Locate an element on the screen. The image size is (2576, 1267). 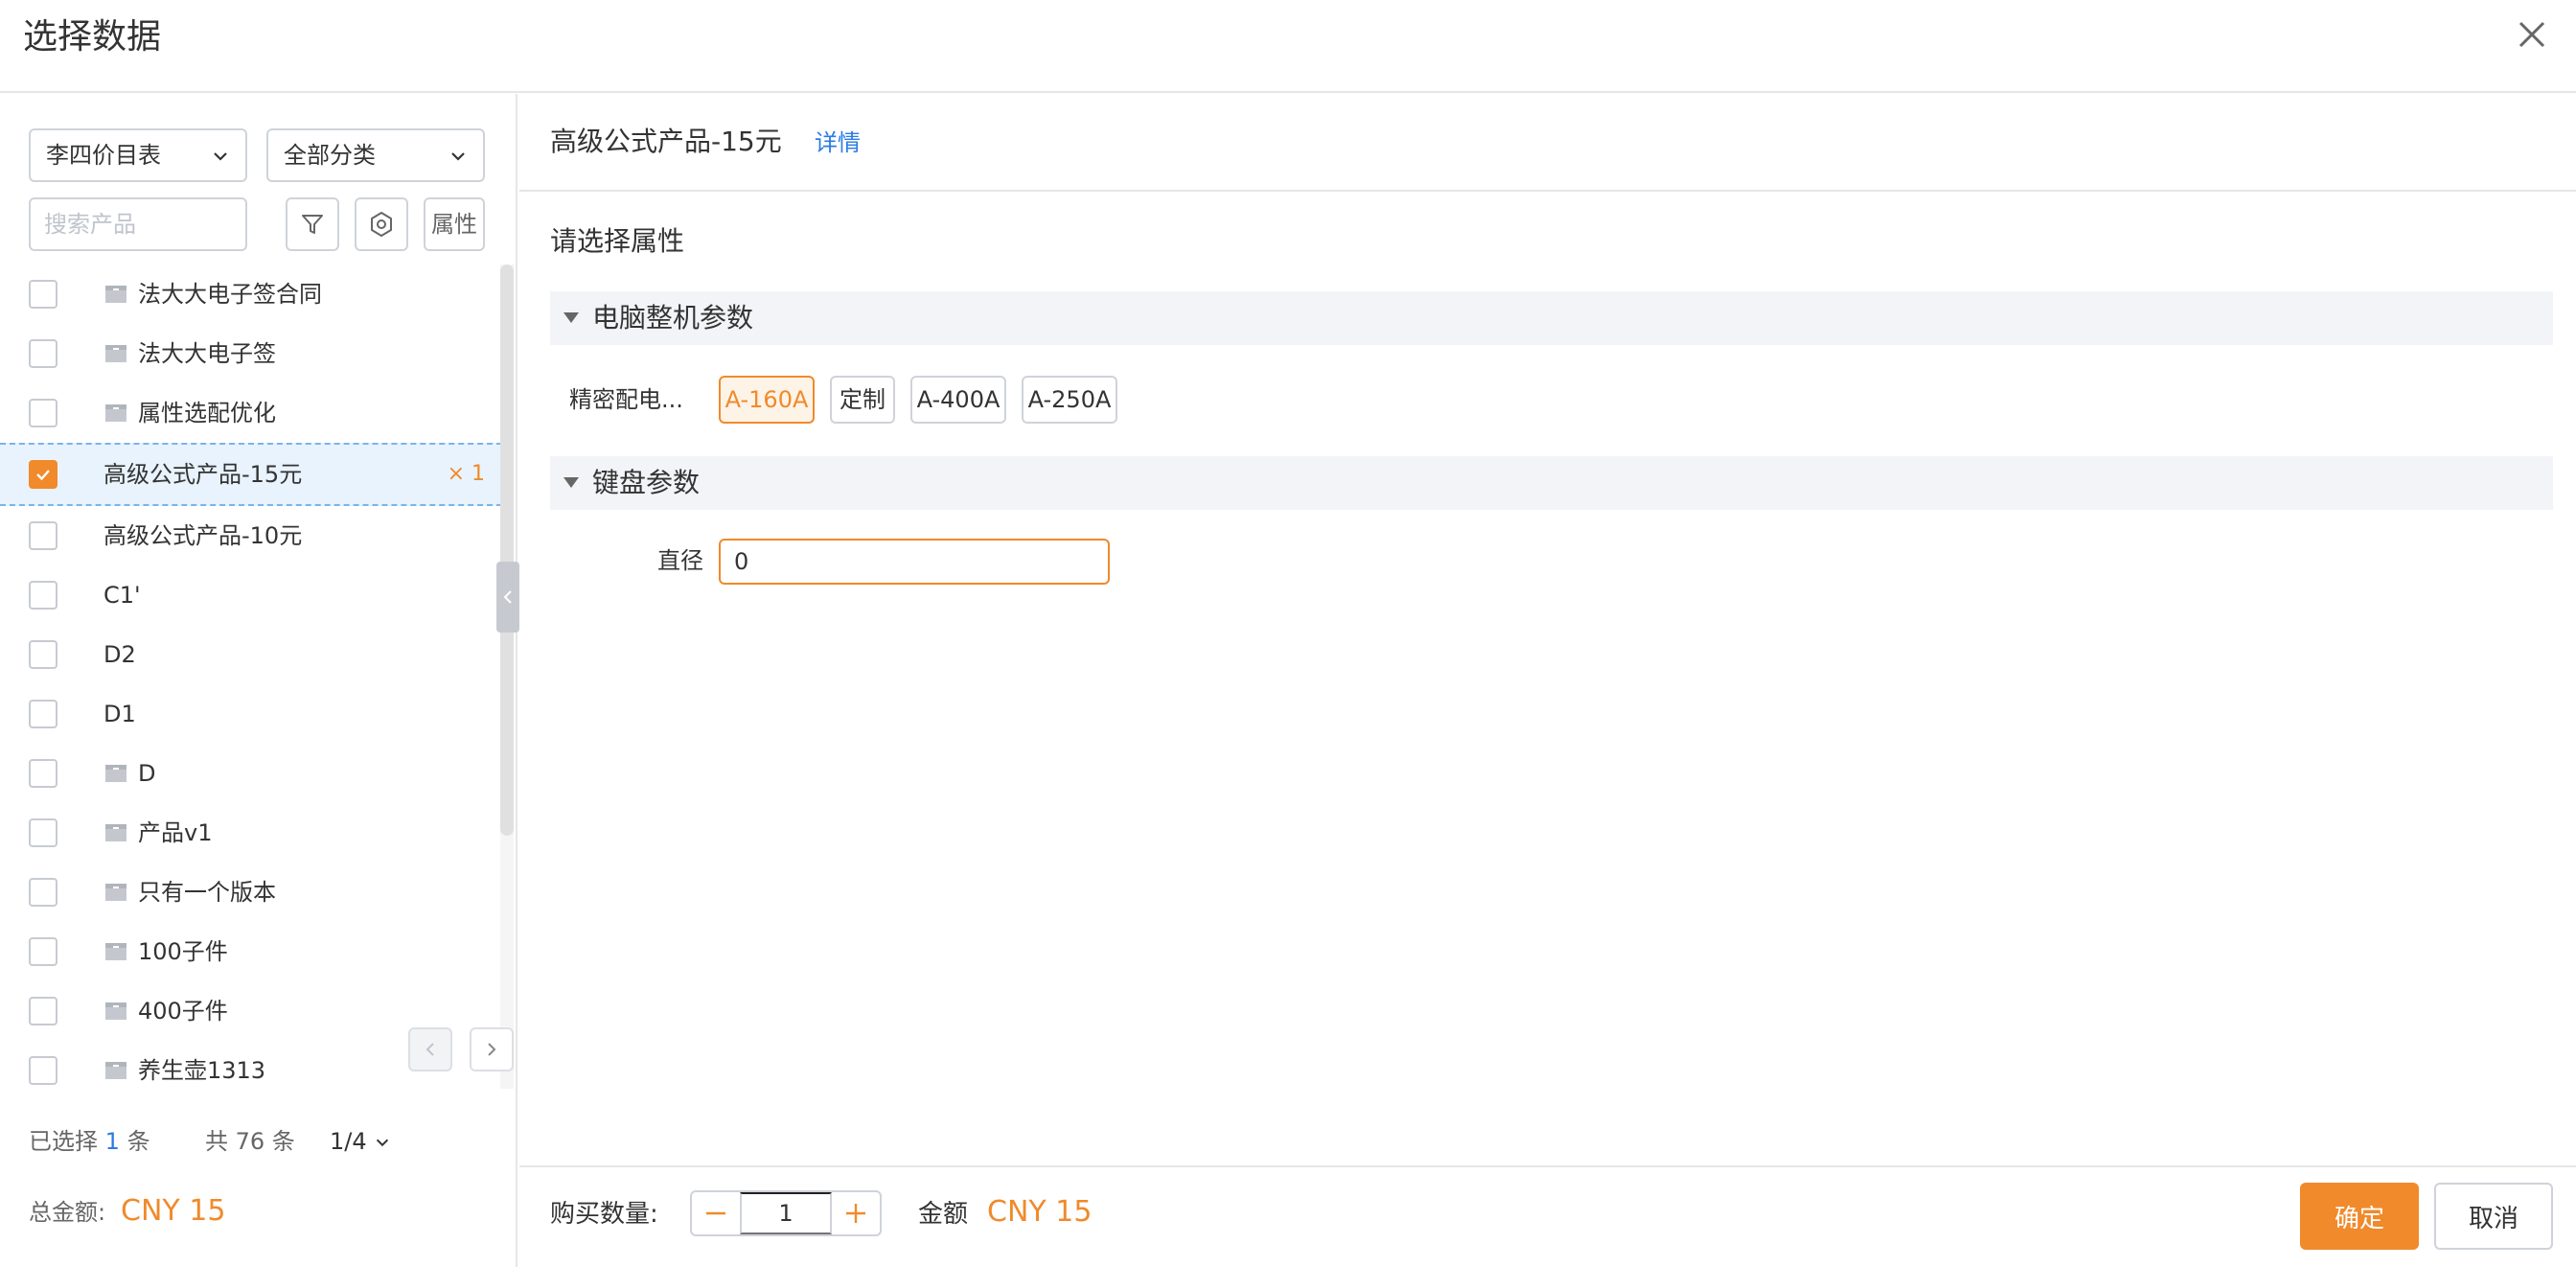
cancel-button: 取消 is located at coordinates (2493, 1216).